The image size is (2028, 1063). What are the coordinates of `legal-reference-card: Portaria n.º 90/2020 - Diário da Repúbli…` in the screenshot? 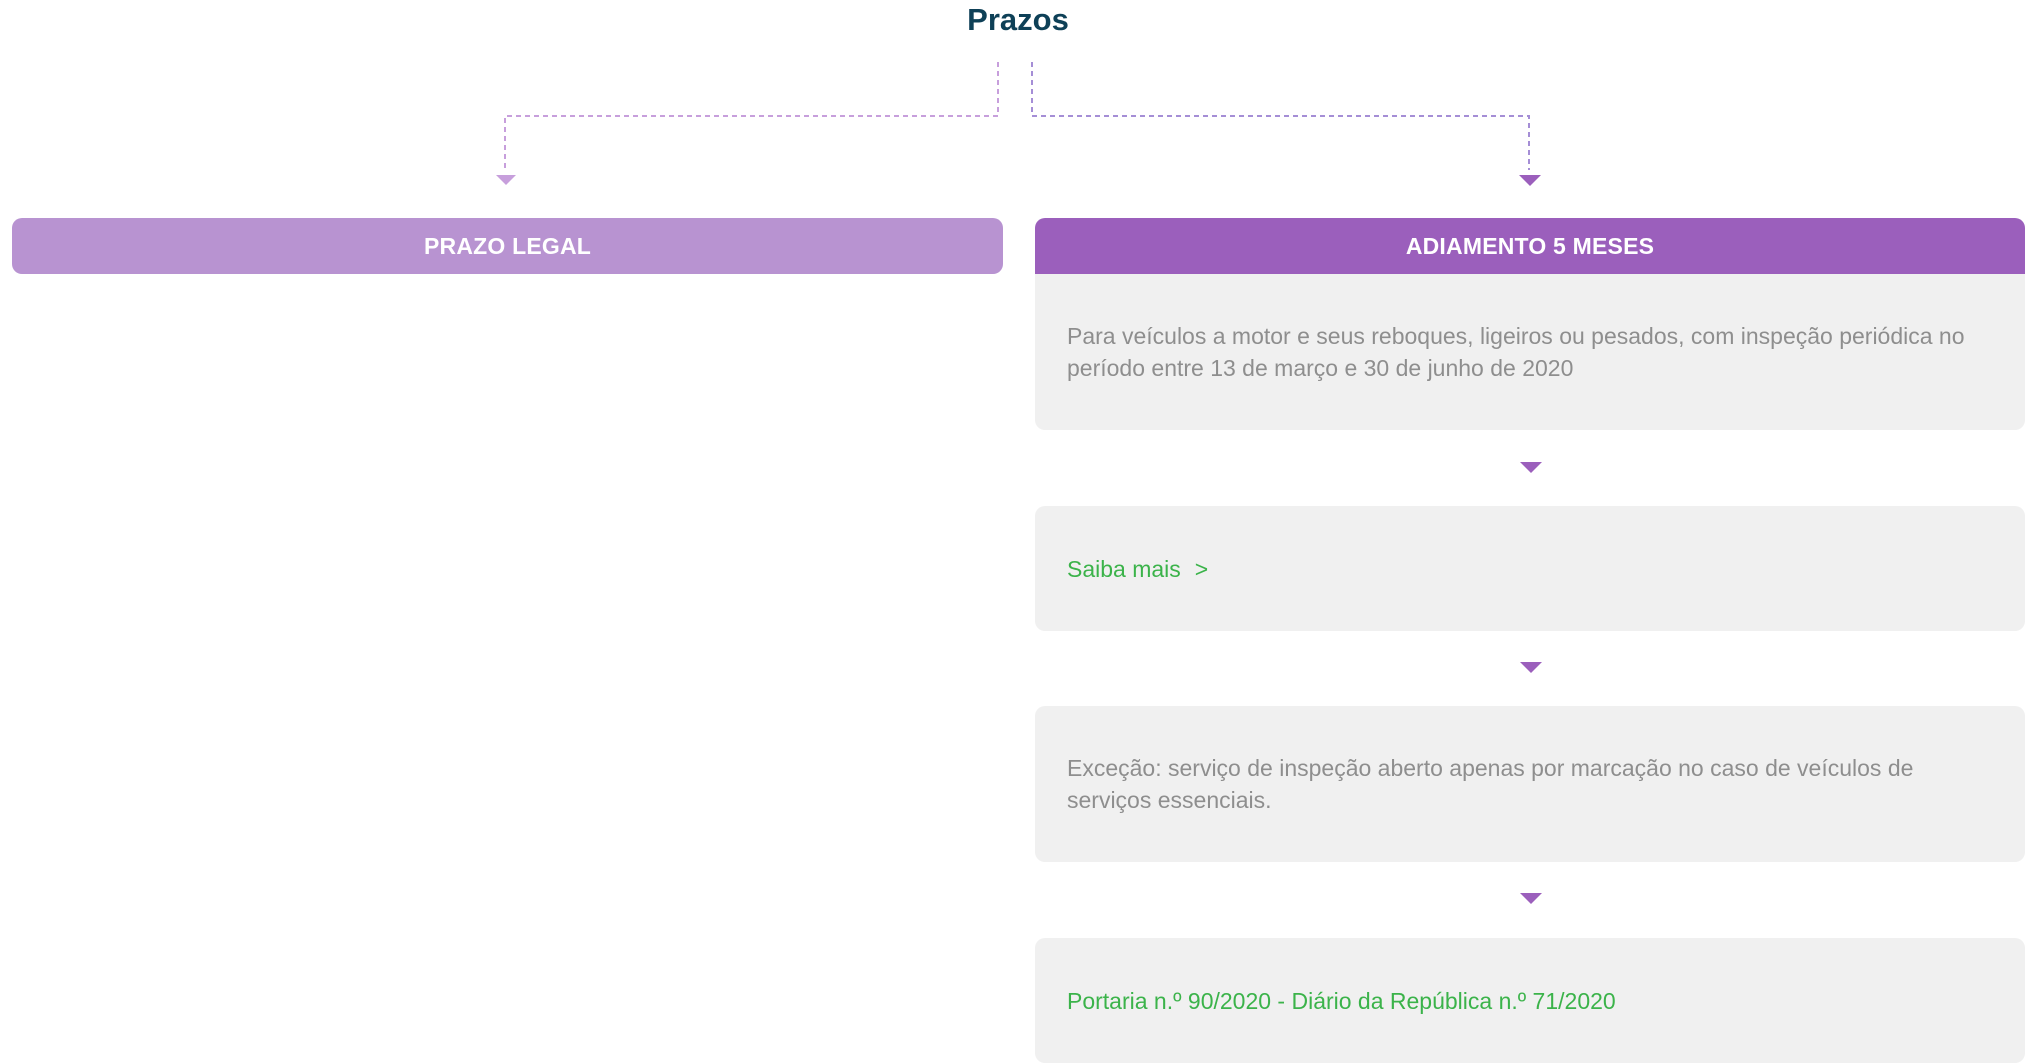 It's located at (1530, 1000).